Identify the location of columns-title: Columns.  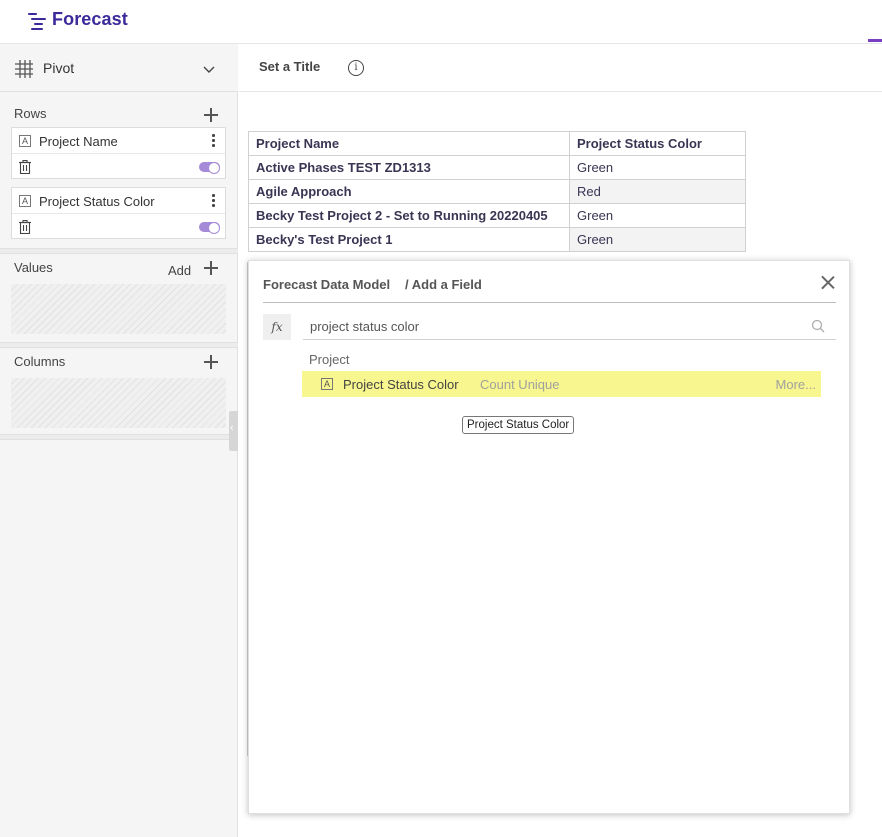
(40, 361).